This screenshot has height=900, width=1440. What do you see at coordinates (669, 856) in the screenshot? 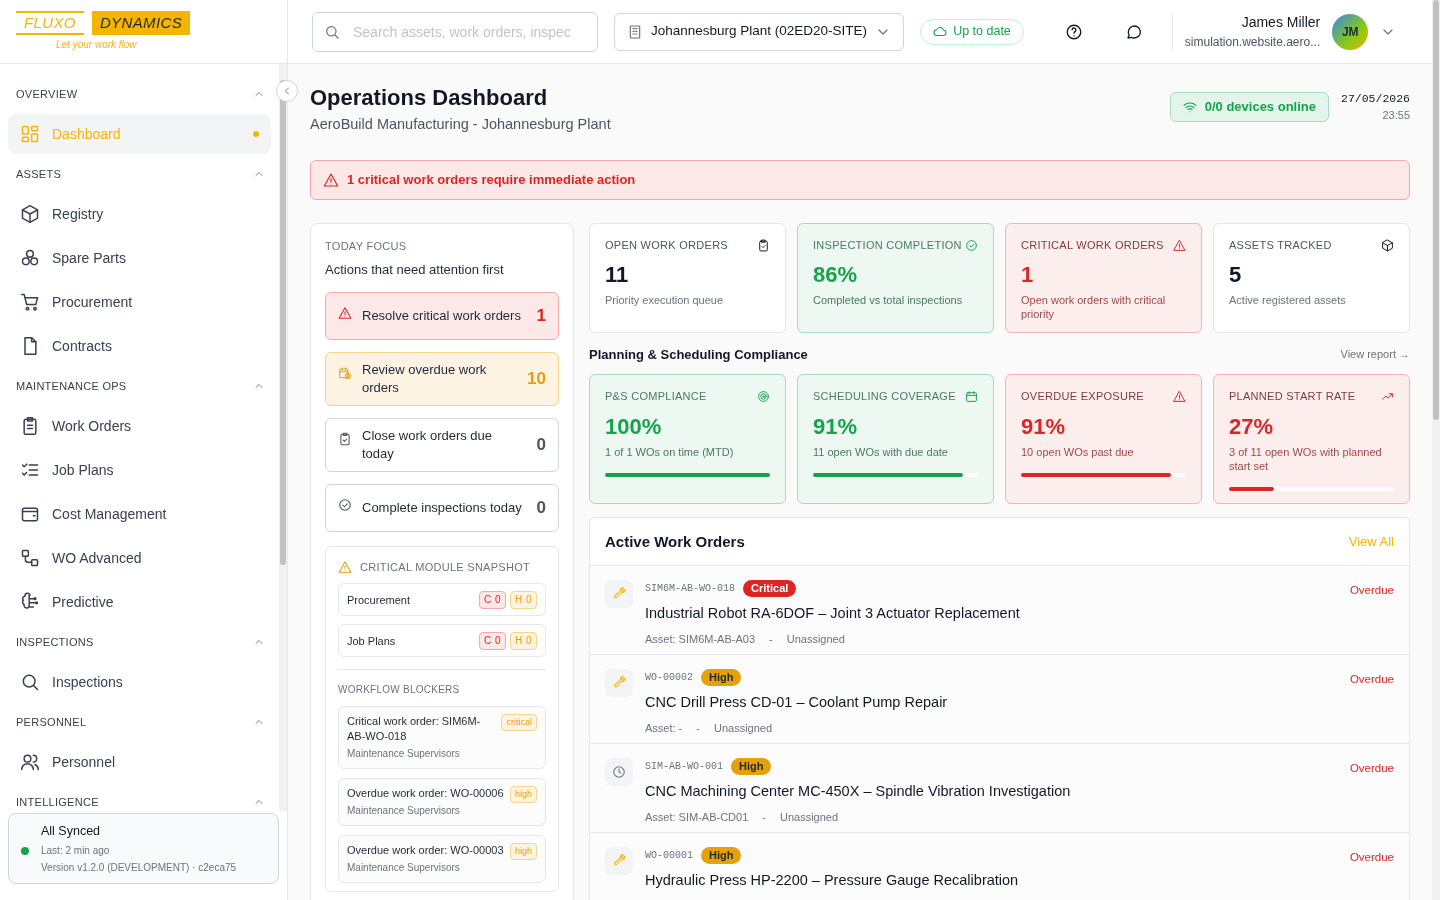
I see `work-order-code: WO-00001` at bounding box center [669, 856].